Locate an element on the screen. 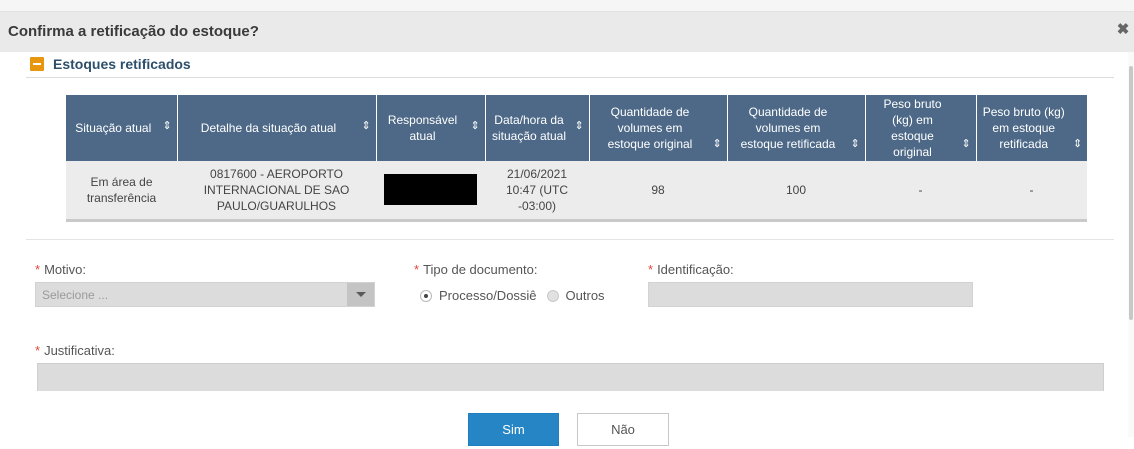  section-header: Estoques retificados is located at coordinates (110, 64).